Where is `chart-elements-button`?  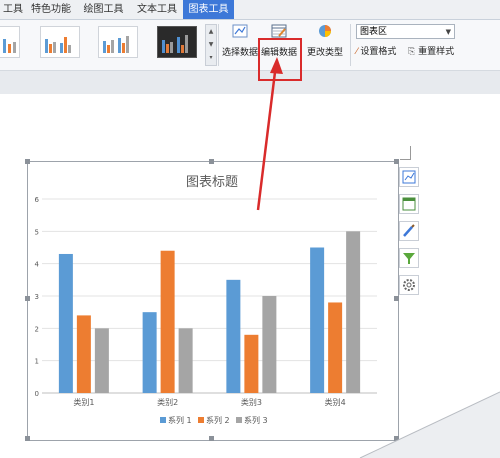 chart-elements-button is located at coordinates (409, 177).